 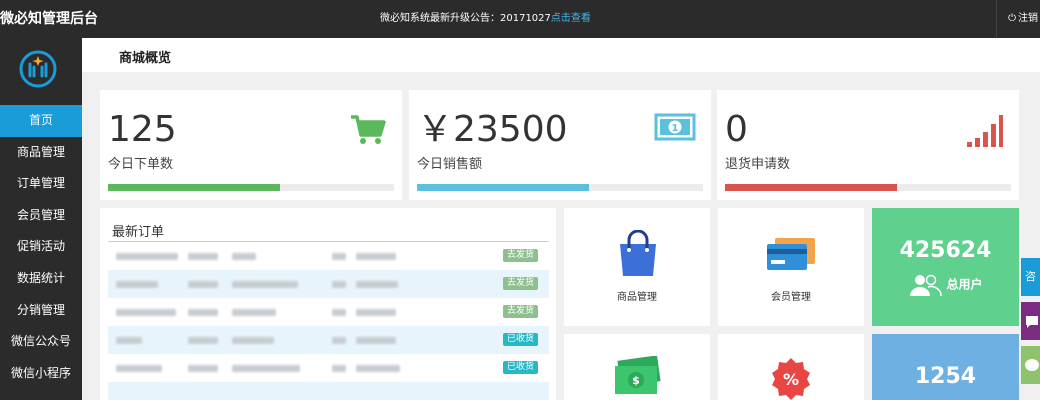 I want to click on tile-goods-management: 商品管理, so click(x=637, y=267).